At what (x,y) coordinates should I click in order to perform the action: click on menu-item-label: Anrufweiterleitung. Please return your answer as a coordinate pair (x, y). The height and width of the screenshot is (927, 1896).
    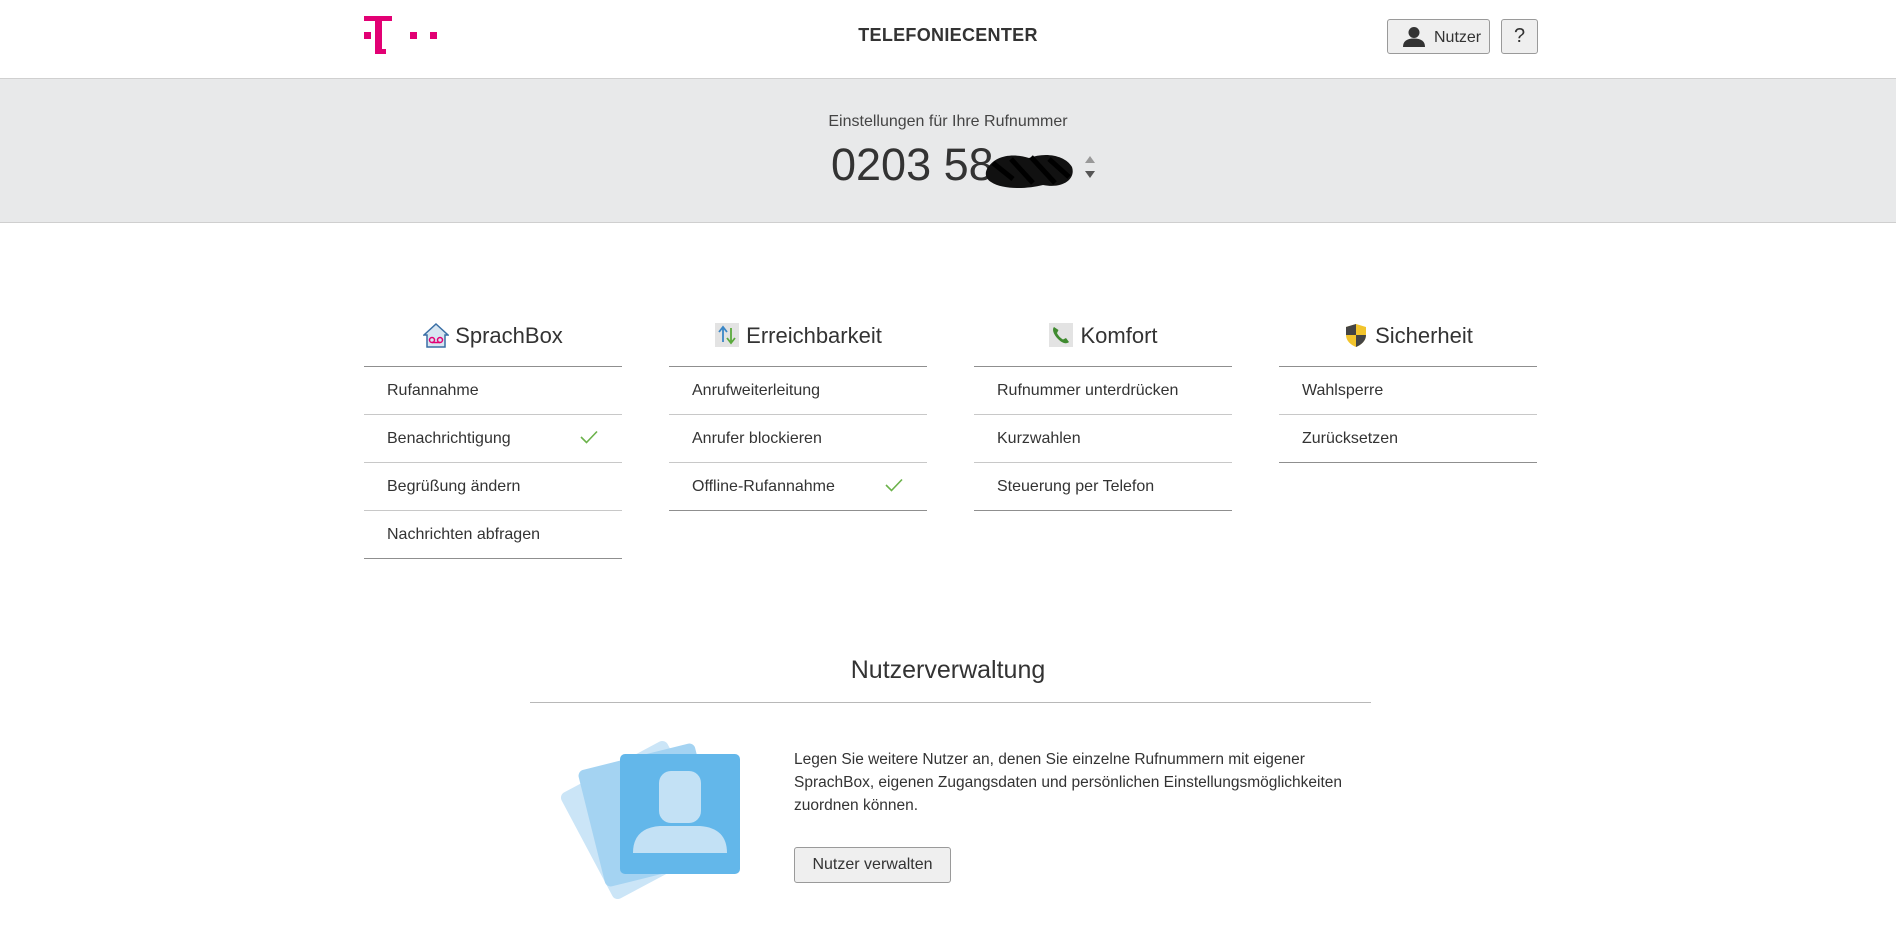
    Looking at the image, I should click on (756, 390).